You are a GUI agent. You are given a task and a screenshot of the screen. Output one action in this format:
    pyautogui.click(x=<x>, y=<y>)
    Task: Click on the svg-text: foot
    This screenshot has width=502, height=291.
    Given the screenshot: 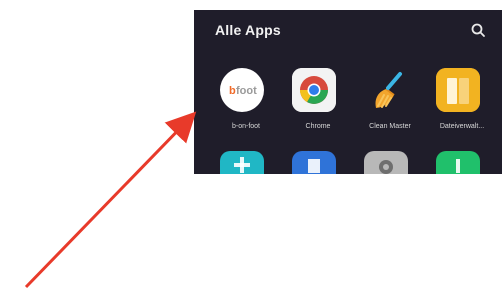 What is the action you would take?
    pyautogui.click(x=246, y=91)
    